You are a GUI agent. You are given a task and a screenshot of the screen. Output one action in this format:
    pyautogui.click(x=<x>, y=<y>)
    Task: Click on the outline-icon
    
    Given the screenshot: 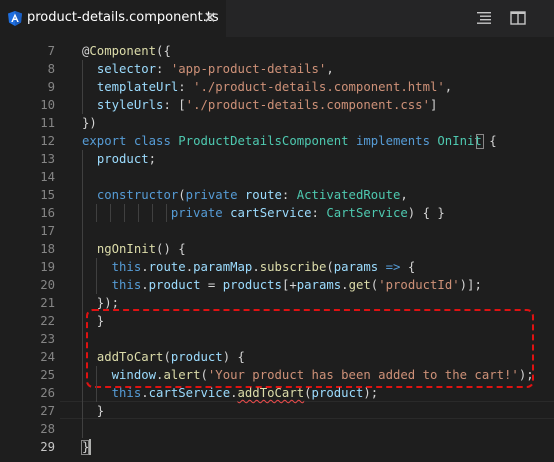 What is the action you would take?
    pyautogui.click(x=484, y=18)
    